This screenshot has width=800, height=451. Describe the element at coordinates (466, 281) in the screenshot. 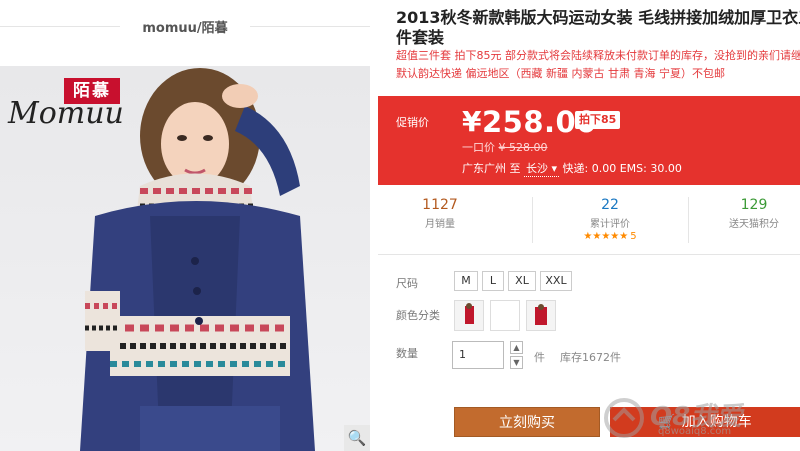

I see `size-option-m: M` at that location.